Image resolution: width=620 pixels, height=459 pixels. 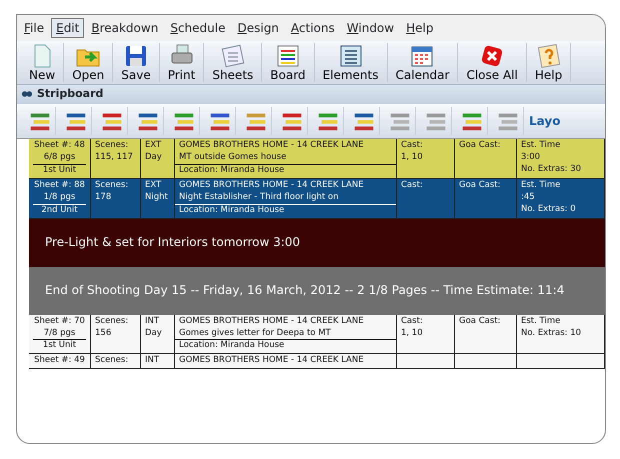 I want to click on panel-title: Stripboard, so click(x=70, y=94).